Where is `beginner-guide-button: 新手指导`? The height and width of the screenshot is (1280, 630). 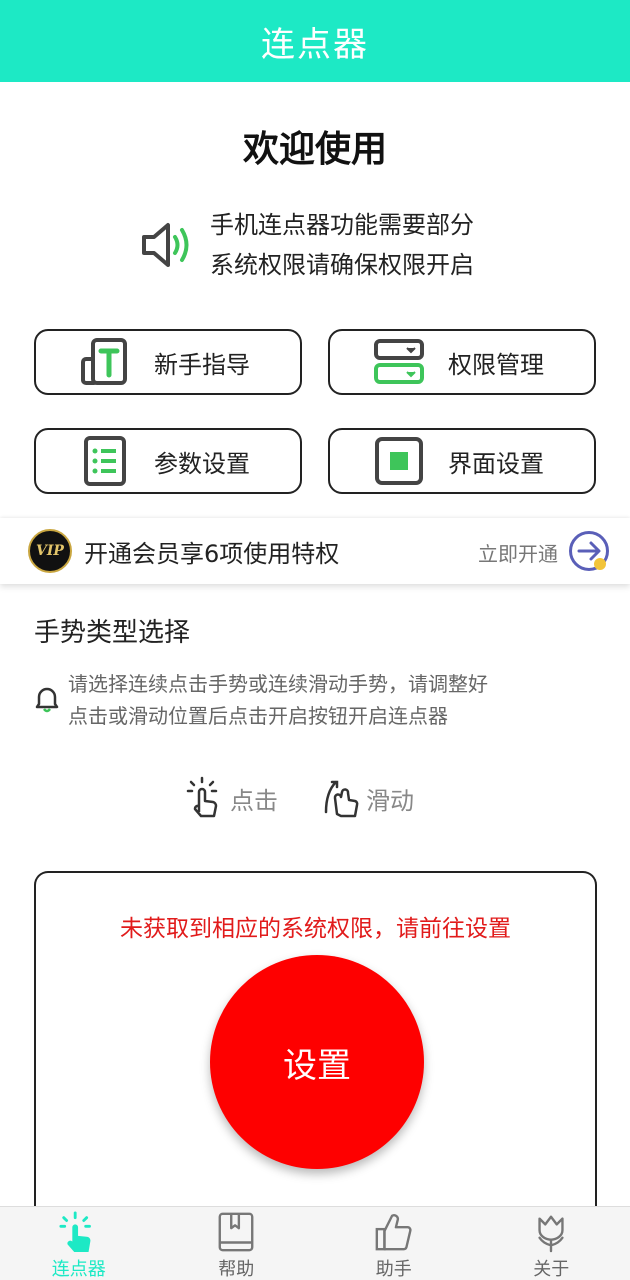 beginner-guide-button: 新手指导 is located at coordinates (168, 362).